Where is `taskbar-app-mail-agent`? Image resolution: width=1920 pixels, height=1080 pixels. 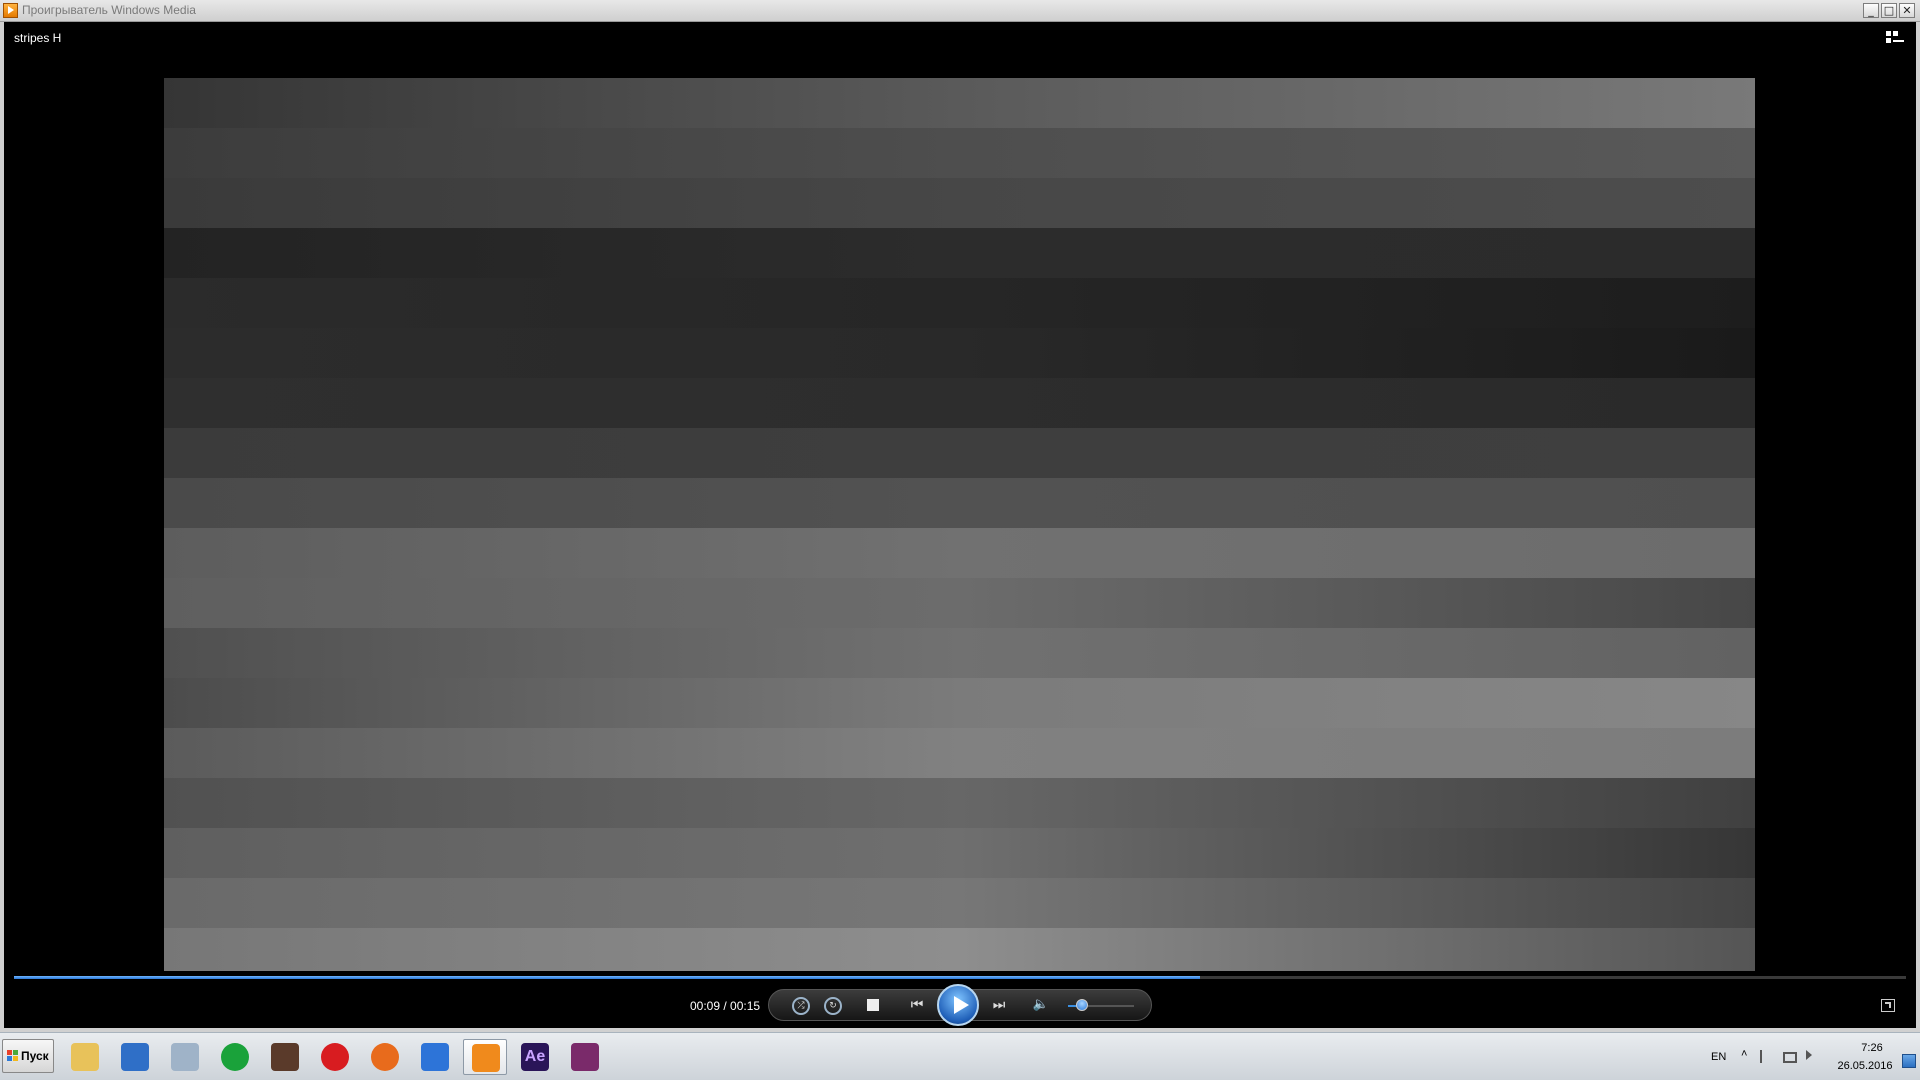 taskbar-app-mail-agent is located at coordinates (235, 1057).